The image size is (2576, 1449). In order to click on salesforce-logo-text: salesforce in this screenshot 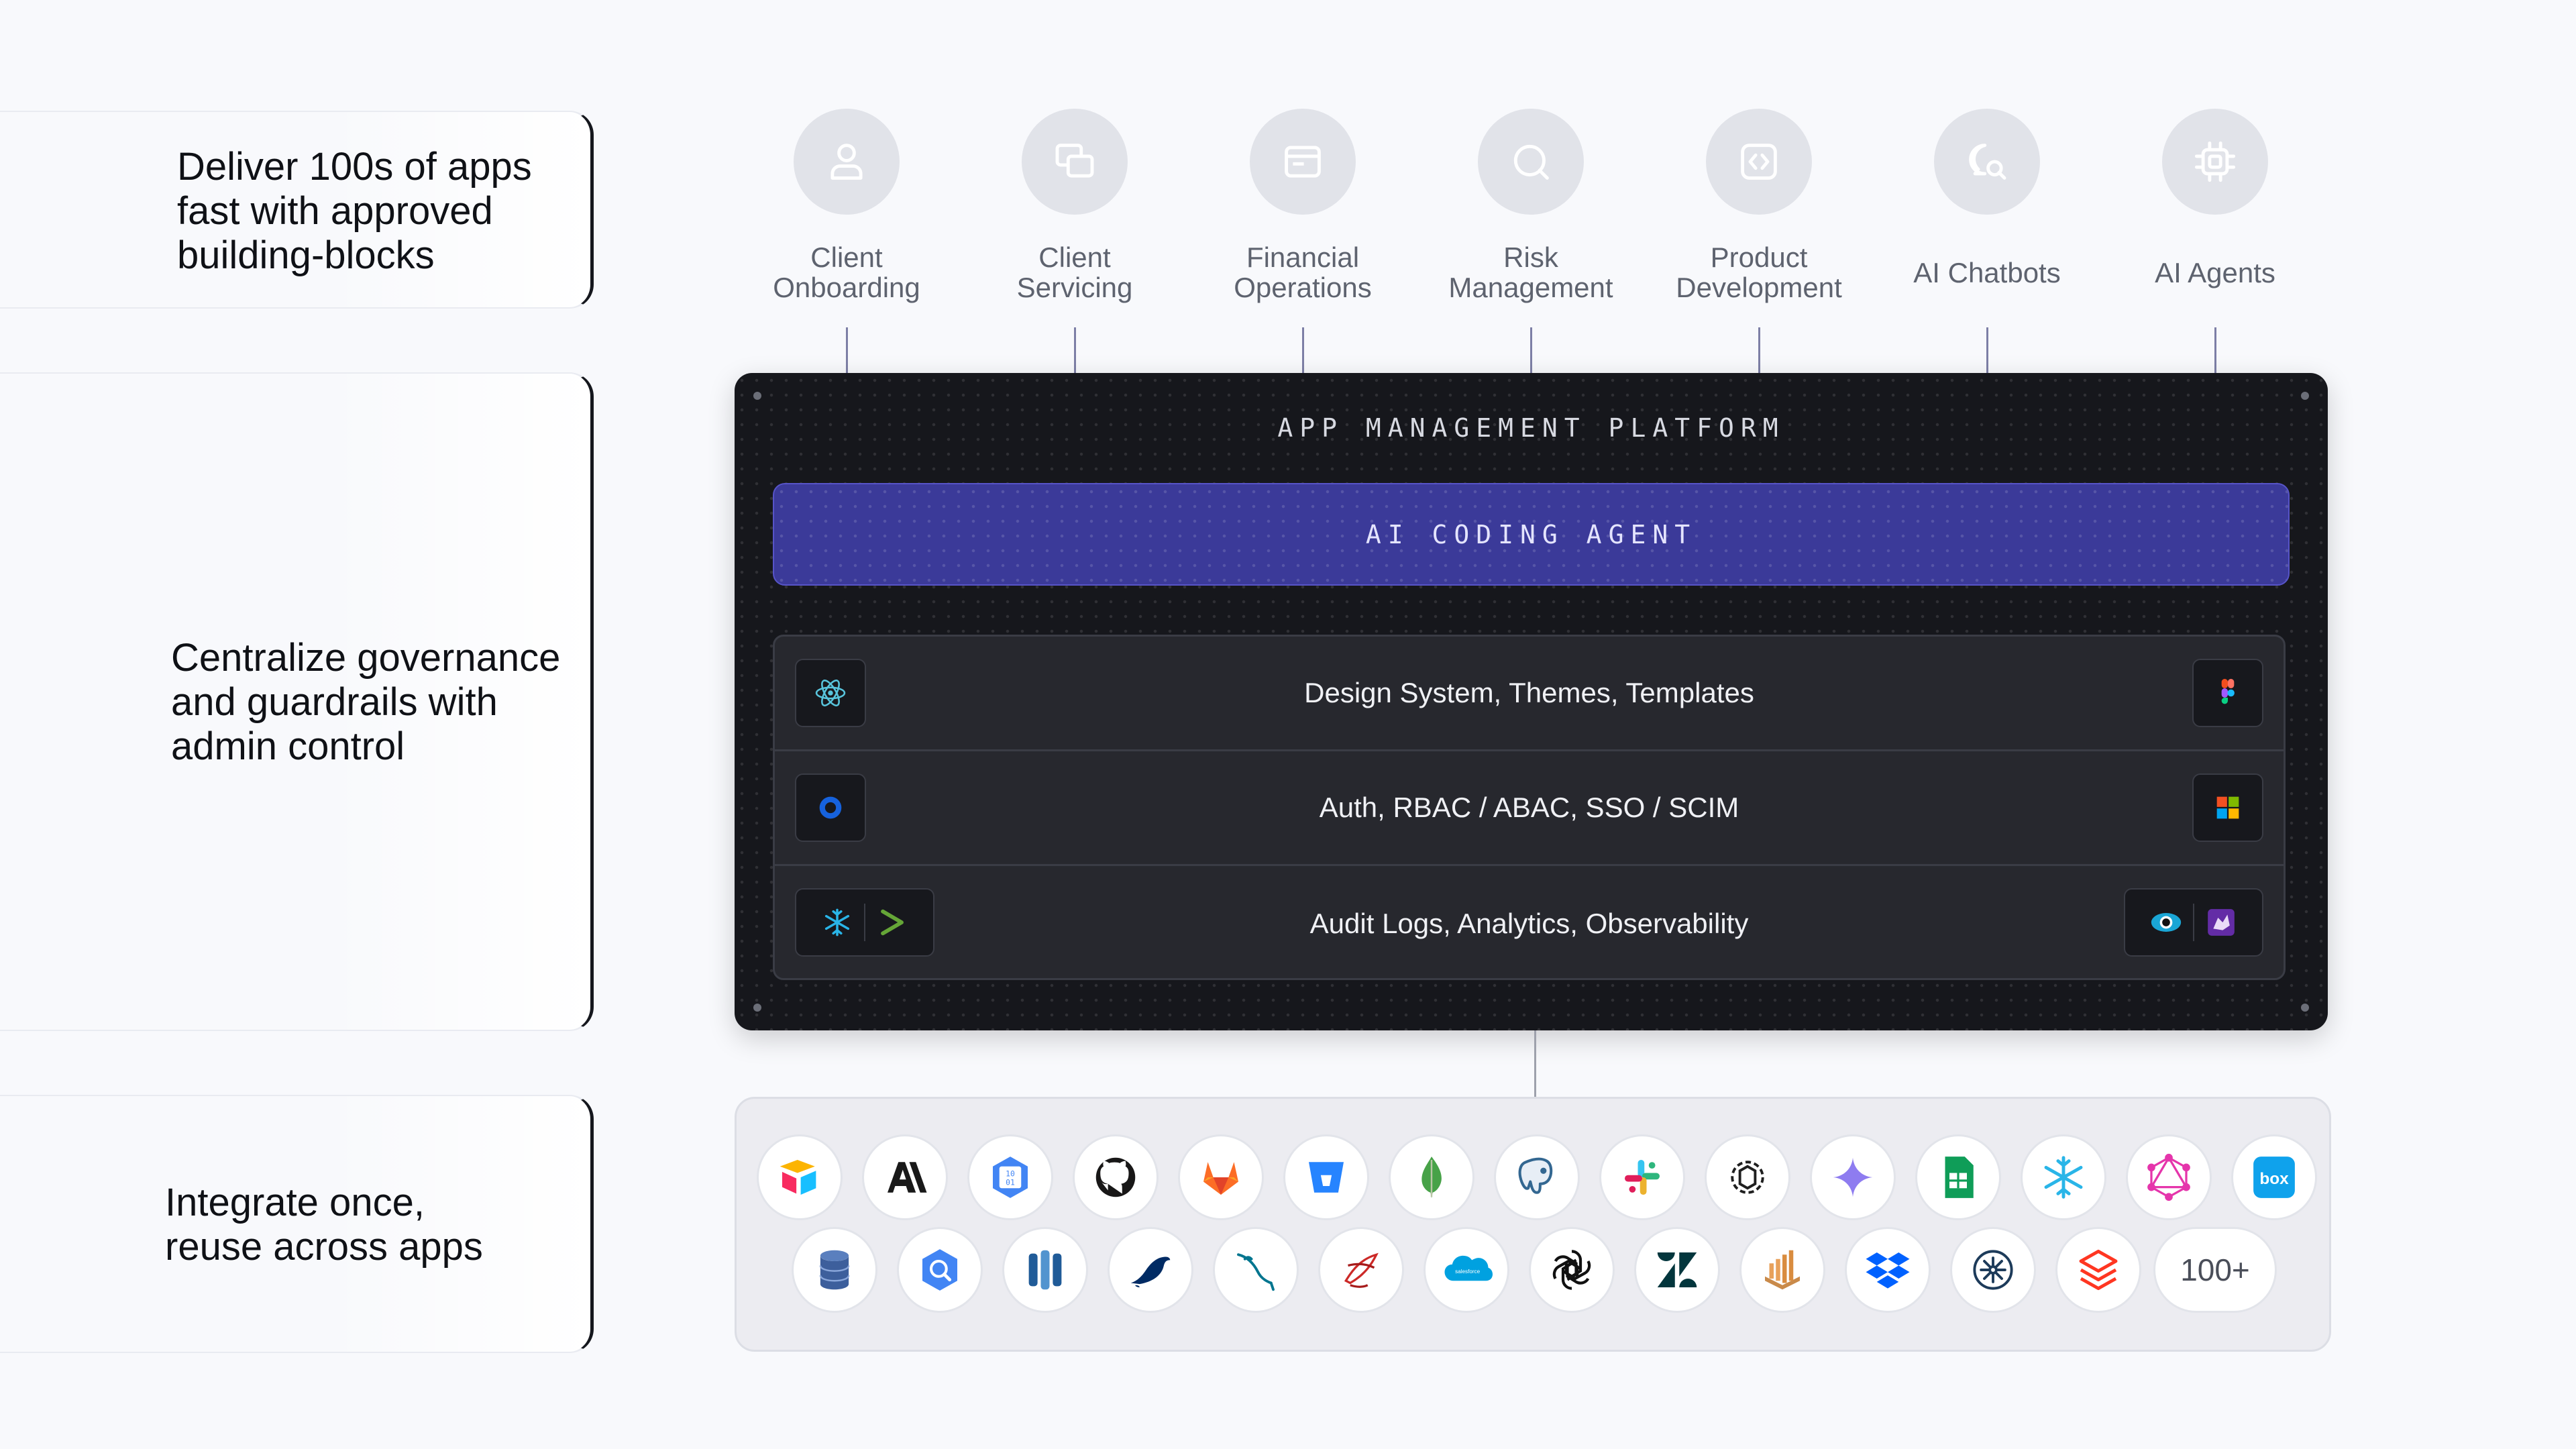, I will do `click(1467, 1272)`.